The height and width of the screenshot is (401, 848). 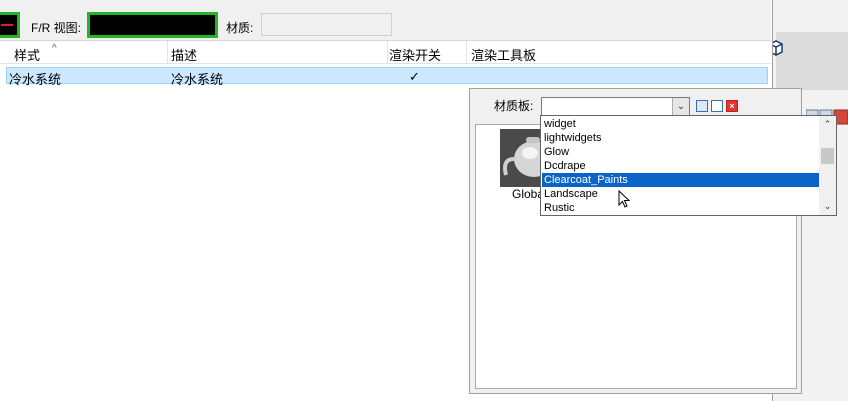 What do you see at coordinates (680, 152) in the screenshot?
I see `list-item: Glow` at bounding box center [680, 152].